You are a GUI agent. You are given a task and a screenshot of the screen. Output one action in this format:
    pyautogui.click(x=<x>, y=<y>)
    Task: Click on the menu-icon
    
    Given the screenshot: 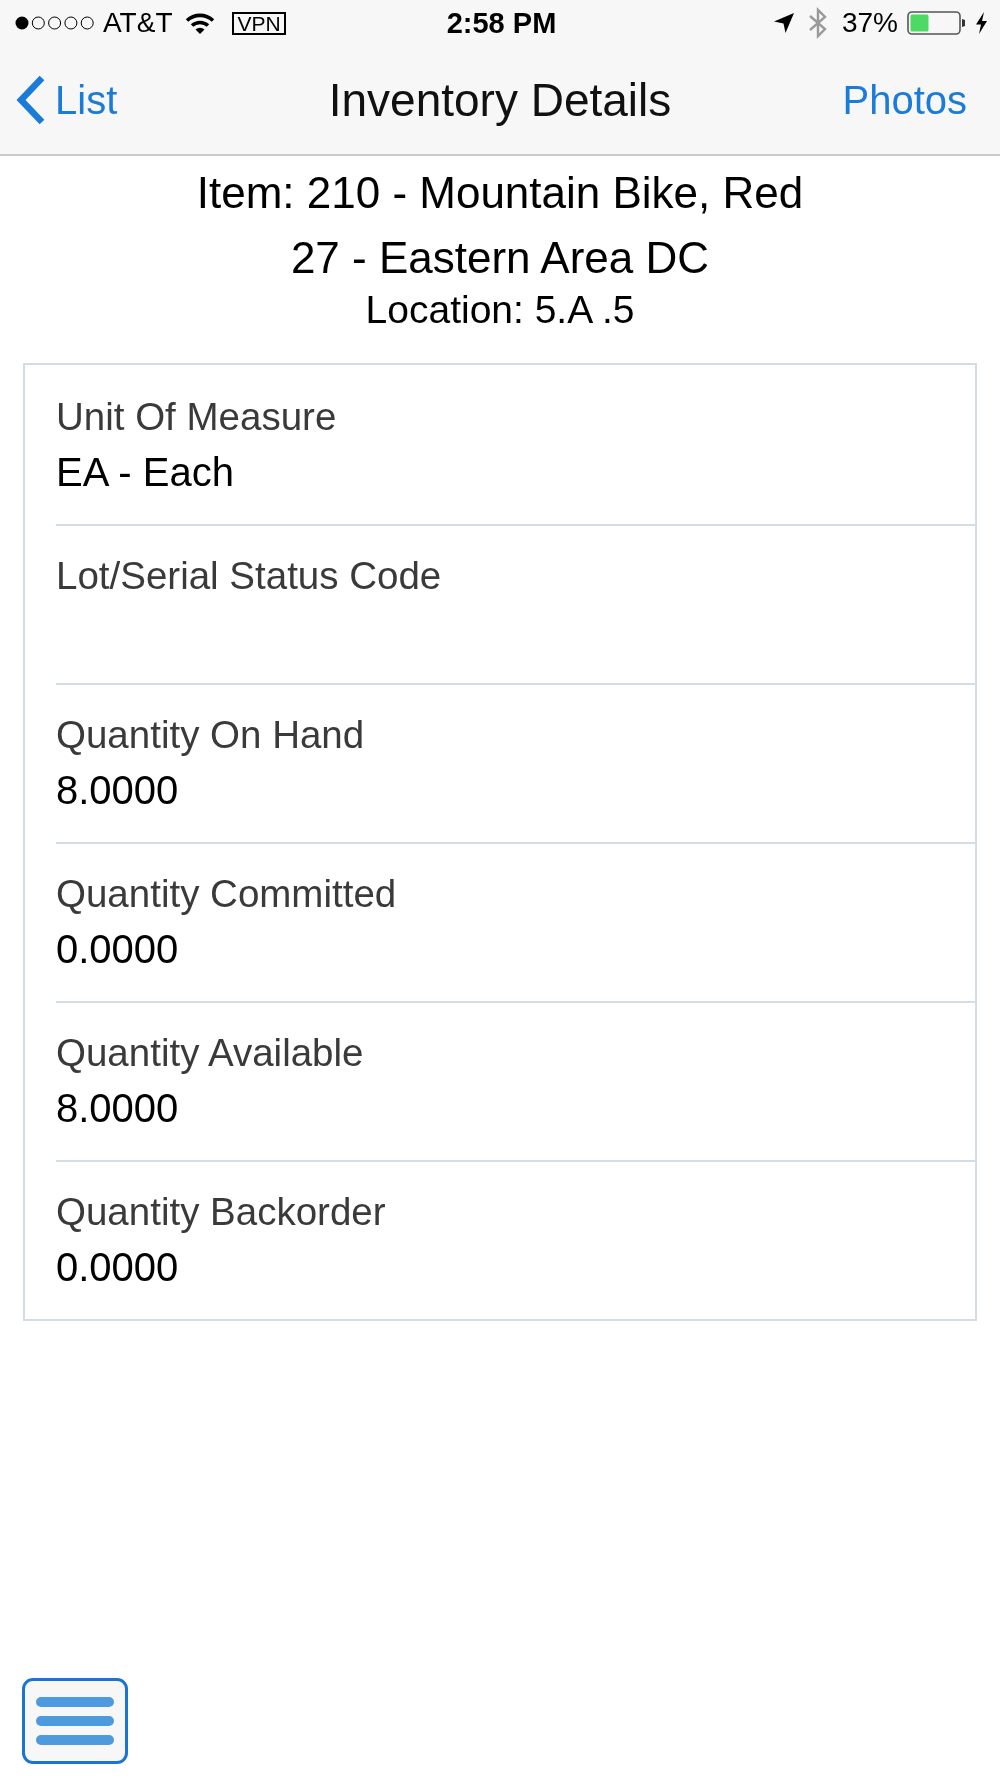 What is the action you would take?
    pyautogui.click(x=75, y=1721)
    